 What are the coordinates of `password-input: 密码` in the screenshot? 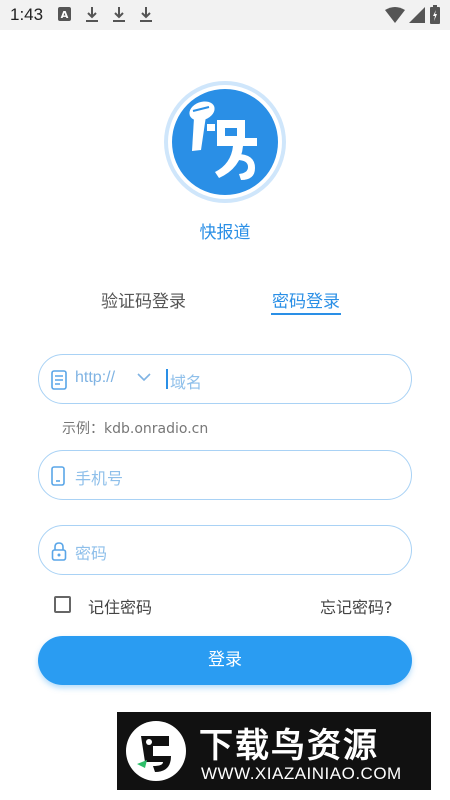 It's located at (91, 552).